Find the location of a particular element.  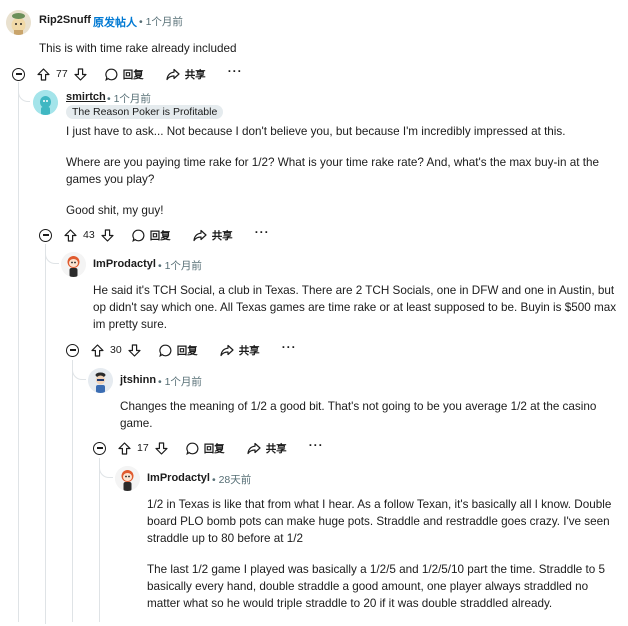

comment-actions: 17 回复 共享 ··· is located at coordinates (208, 448).